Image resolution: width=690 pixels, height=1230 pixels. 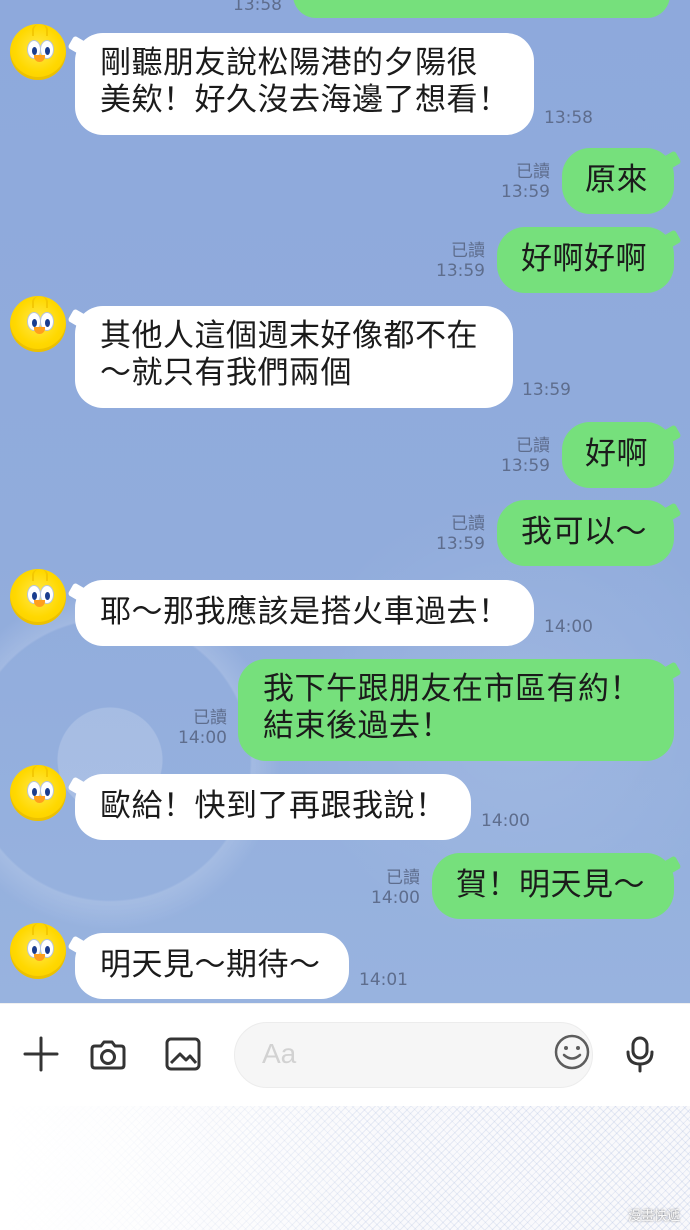 What do you see at coordinates (304, 84) in the screenshot?
I see `message-bubble: 剛聽朋友說松陽港的夕陽很 美欸！好久沒去海邊了想看！` at bounding box center [304, 84].